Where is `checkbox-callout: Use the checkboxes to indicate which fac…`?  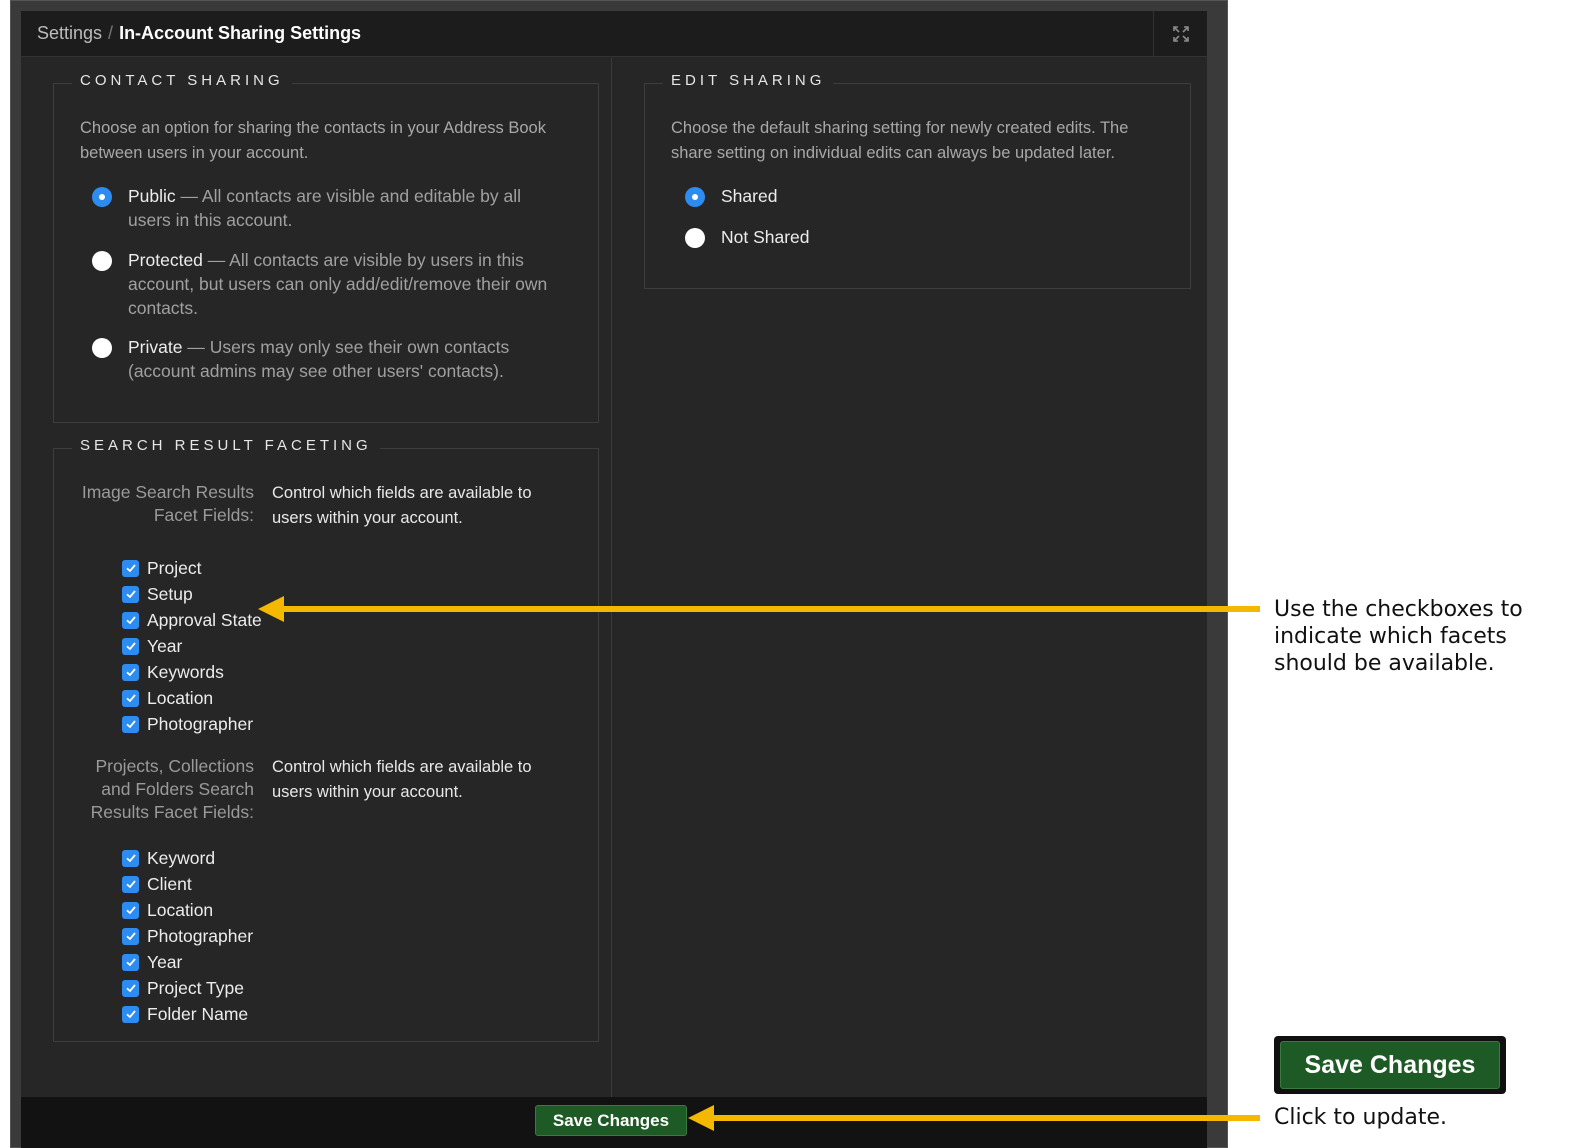 checkbox-callout: Use the checkboxes to indicate which fac… is located at coordinates (1398, 636).